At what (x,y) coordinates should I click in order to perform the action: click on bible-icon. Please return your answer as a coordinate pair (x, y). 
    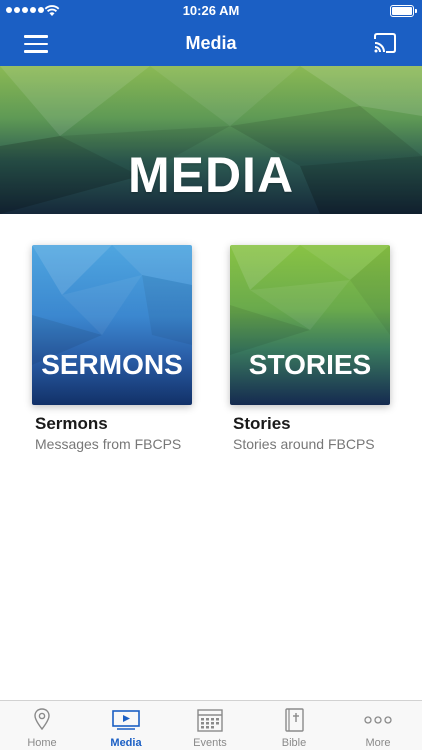
    Looking at the image, I should click on (294, 720).